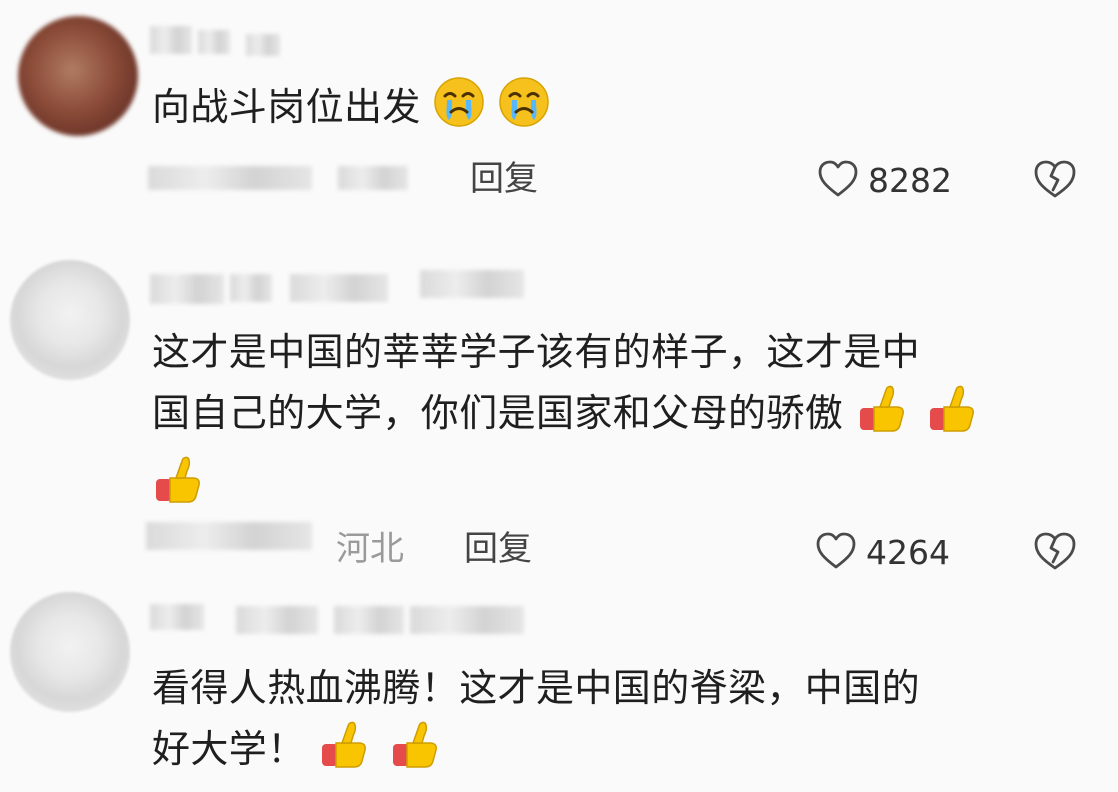  Describe the element at coordinates (286, 107) in the screenshot. I see `comment-text-line: 向战斗岗位出发` at that location.